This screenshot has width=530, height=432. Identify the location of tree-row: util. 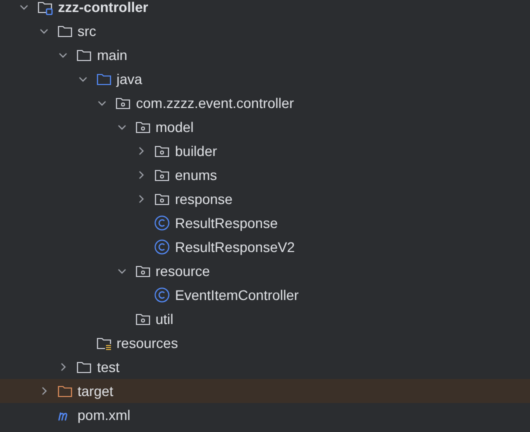
(265, 319).